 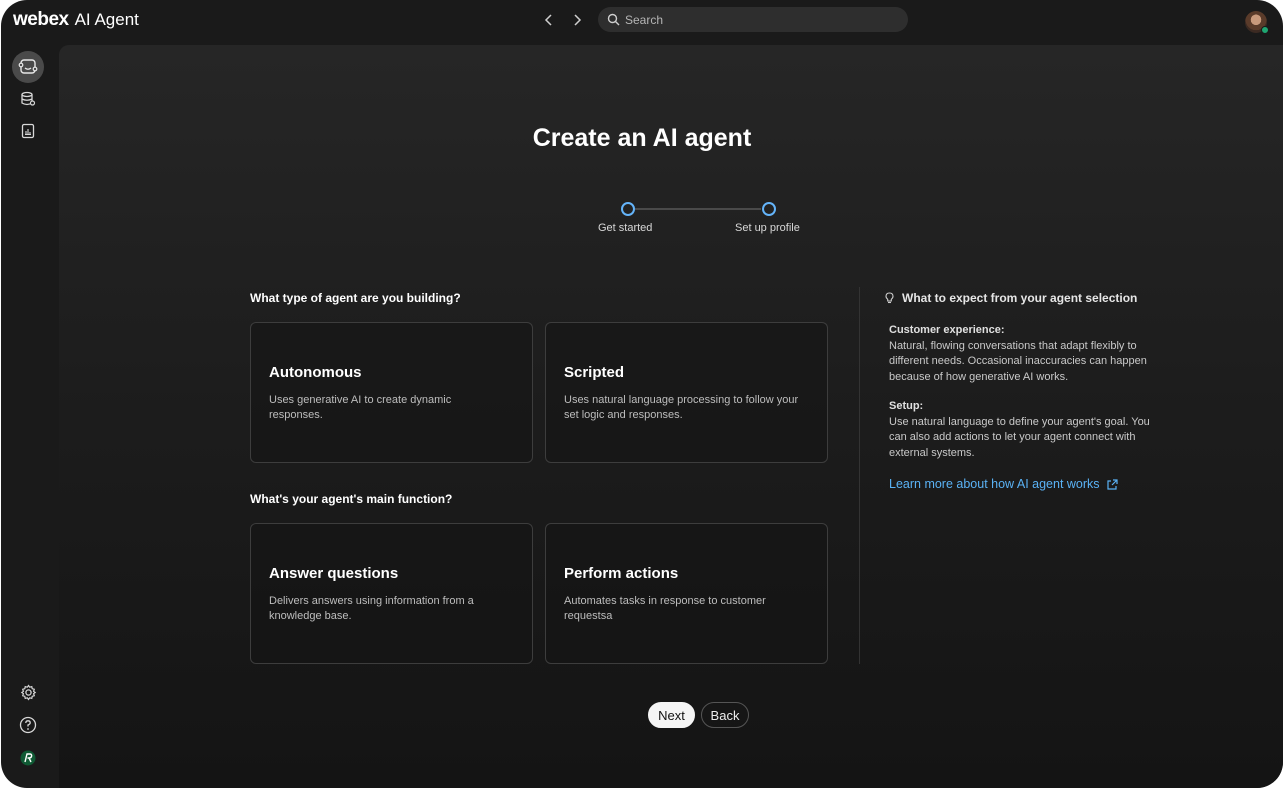 I want to click on setup-label: Setup:, so click(x=906, y=406).